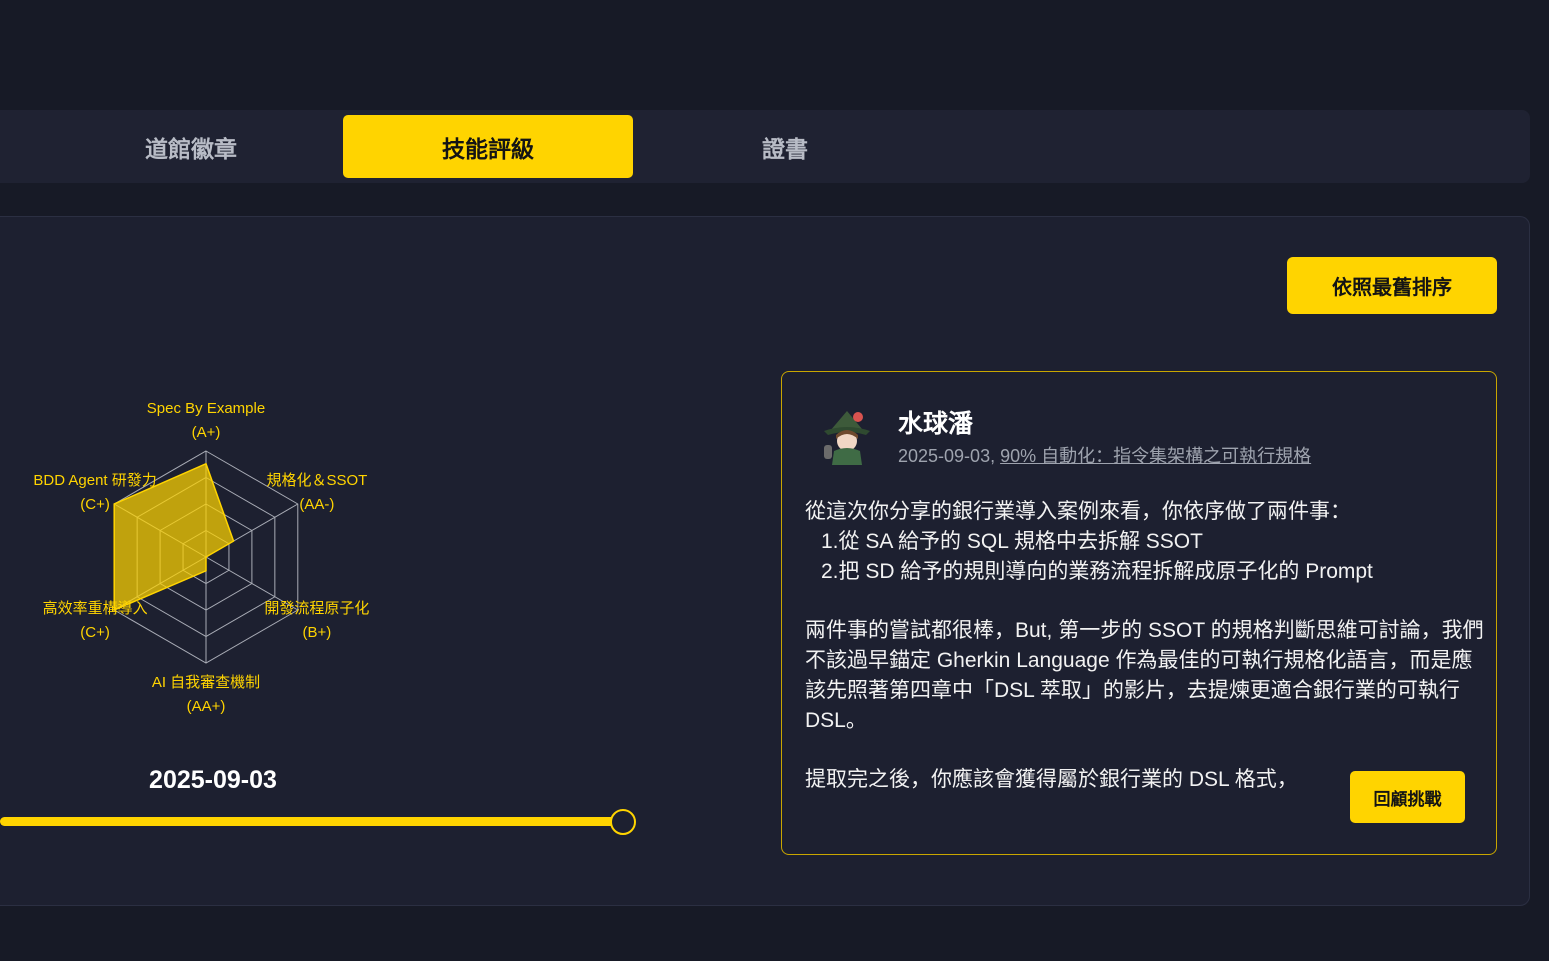  Describe the element at coordinates (488, 146) in the screenshot. I see `tab-skill-rating: 技能評級` at that location.